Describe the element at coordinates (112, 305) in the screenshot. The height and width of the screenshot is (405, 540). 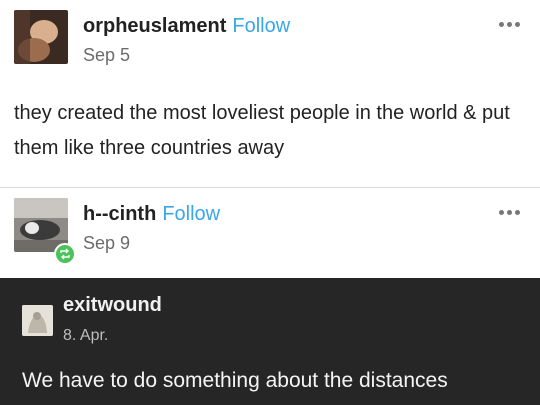
I see `quoted-username: exitwound` at that location.